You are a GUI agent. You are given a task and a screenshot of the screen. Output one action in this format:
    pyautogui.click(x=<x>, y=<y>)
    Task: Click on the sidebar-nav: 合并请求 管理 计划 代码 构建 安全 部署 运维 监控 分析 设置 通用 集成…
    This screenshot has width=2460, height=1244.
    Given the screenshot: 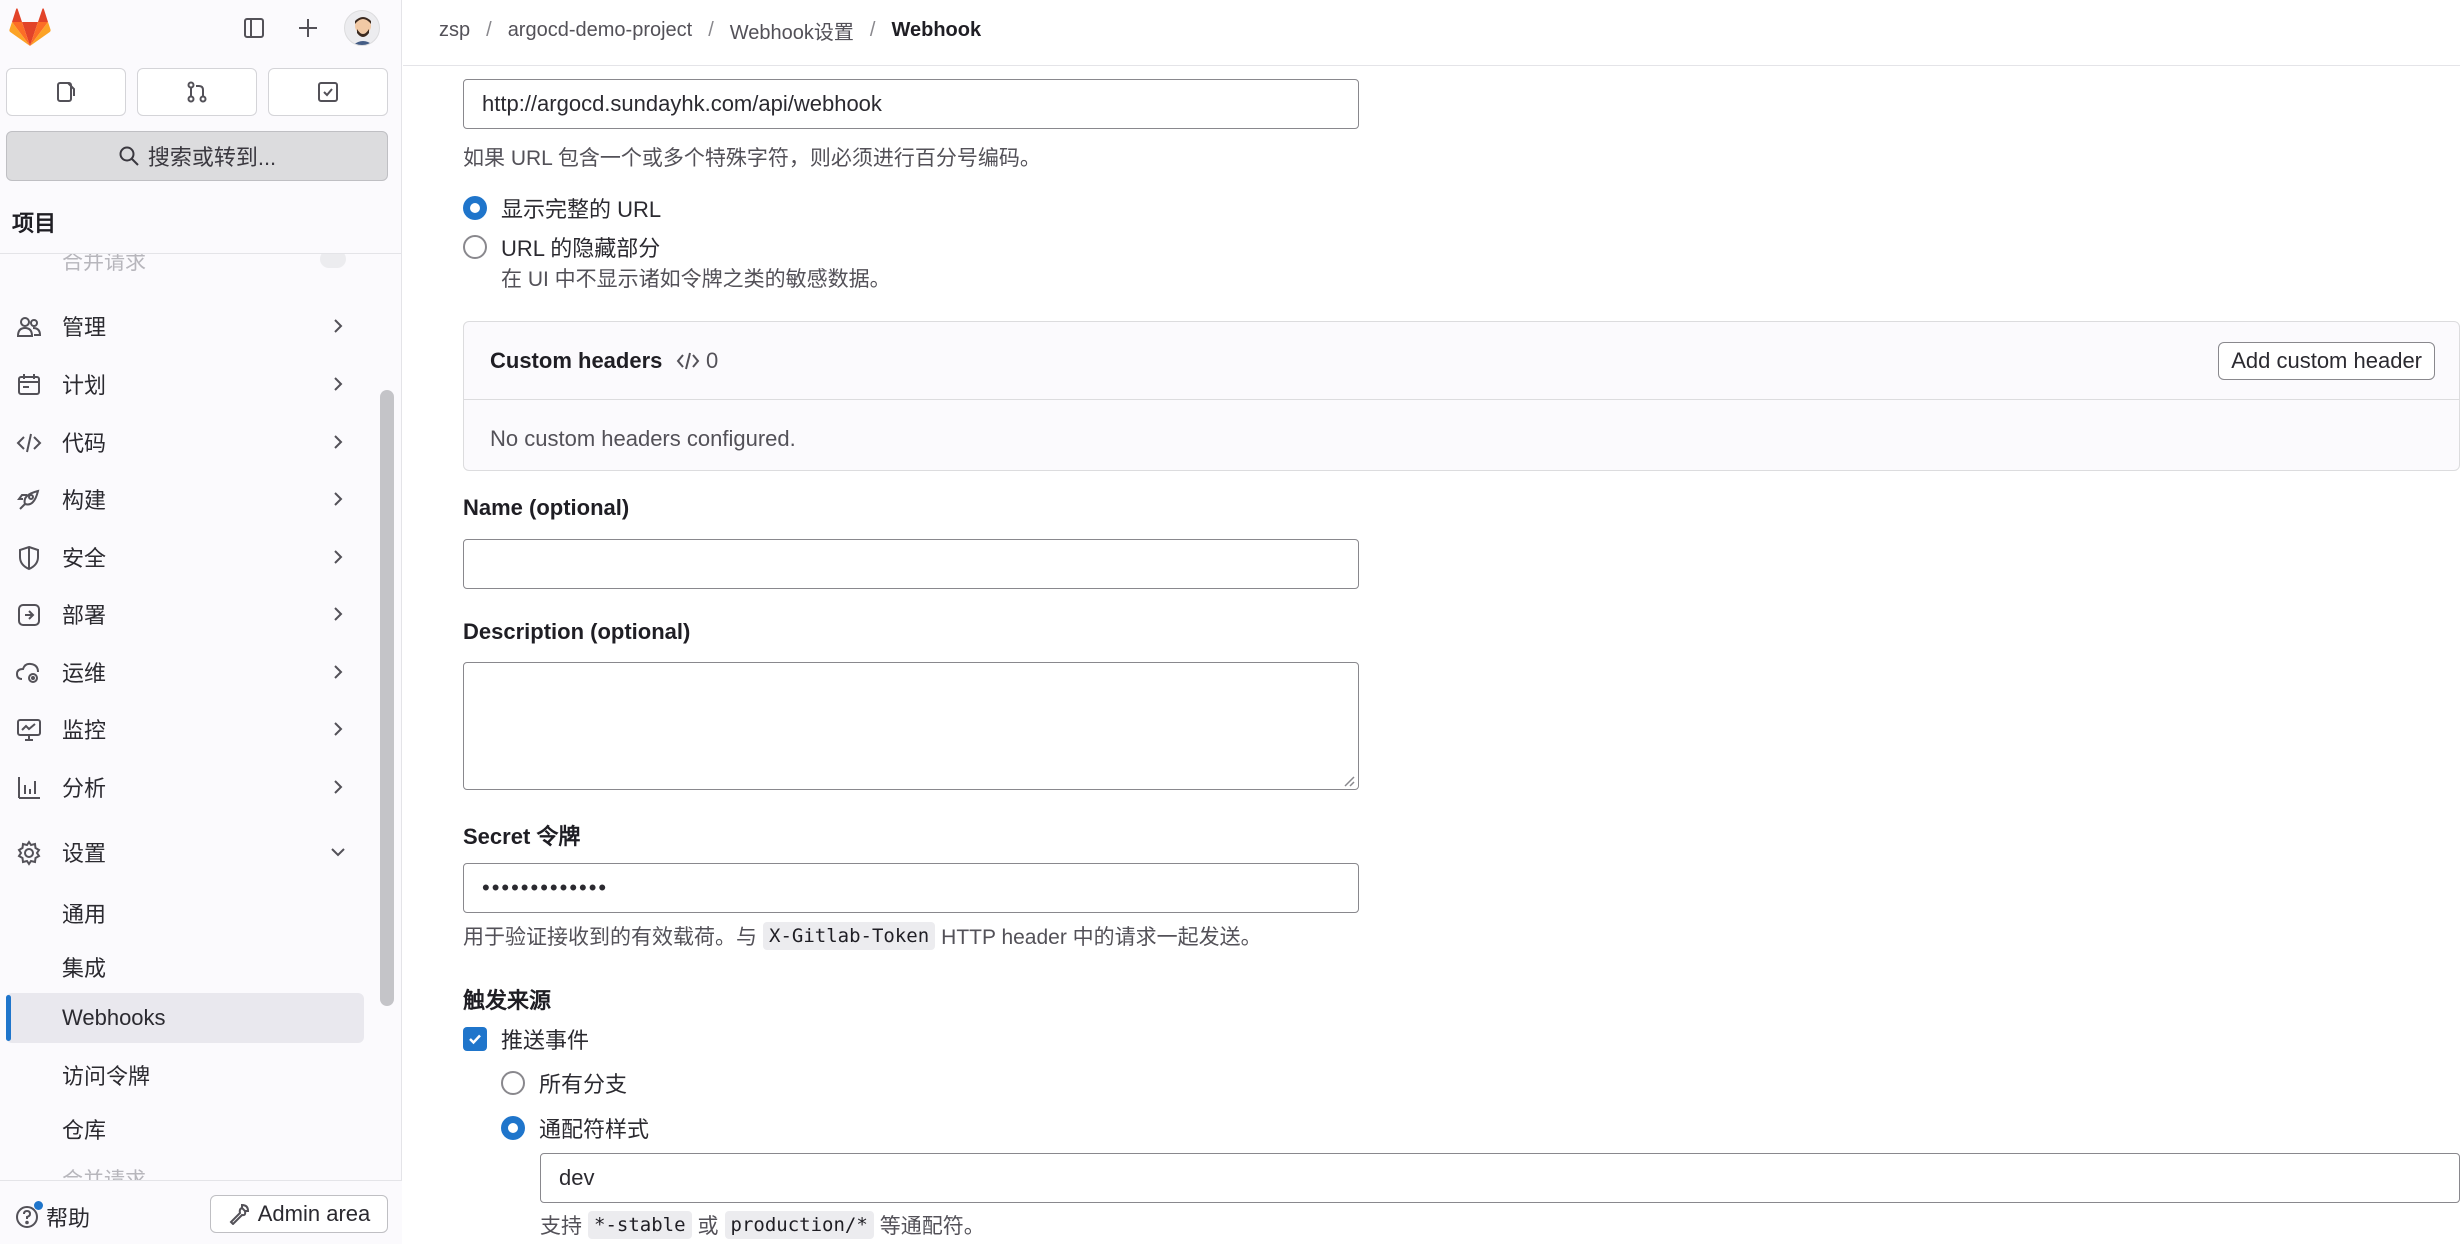 What is the action you would take?
    pyautogui.click(x=186, y=717)
    